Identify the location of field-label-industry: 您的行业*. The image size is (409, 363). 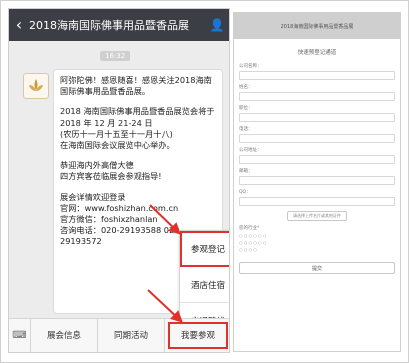
(249, 228).